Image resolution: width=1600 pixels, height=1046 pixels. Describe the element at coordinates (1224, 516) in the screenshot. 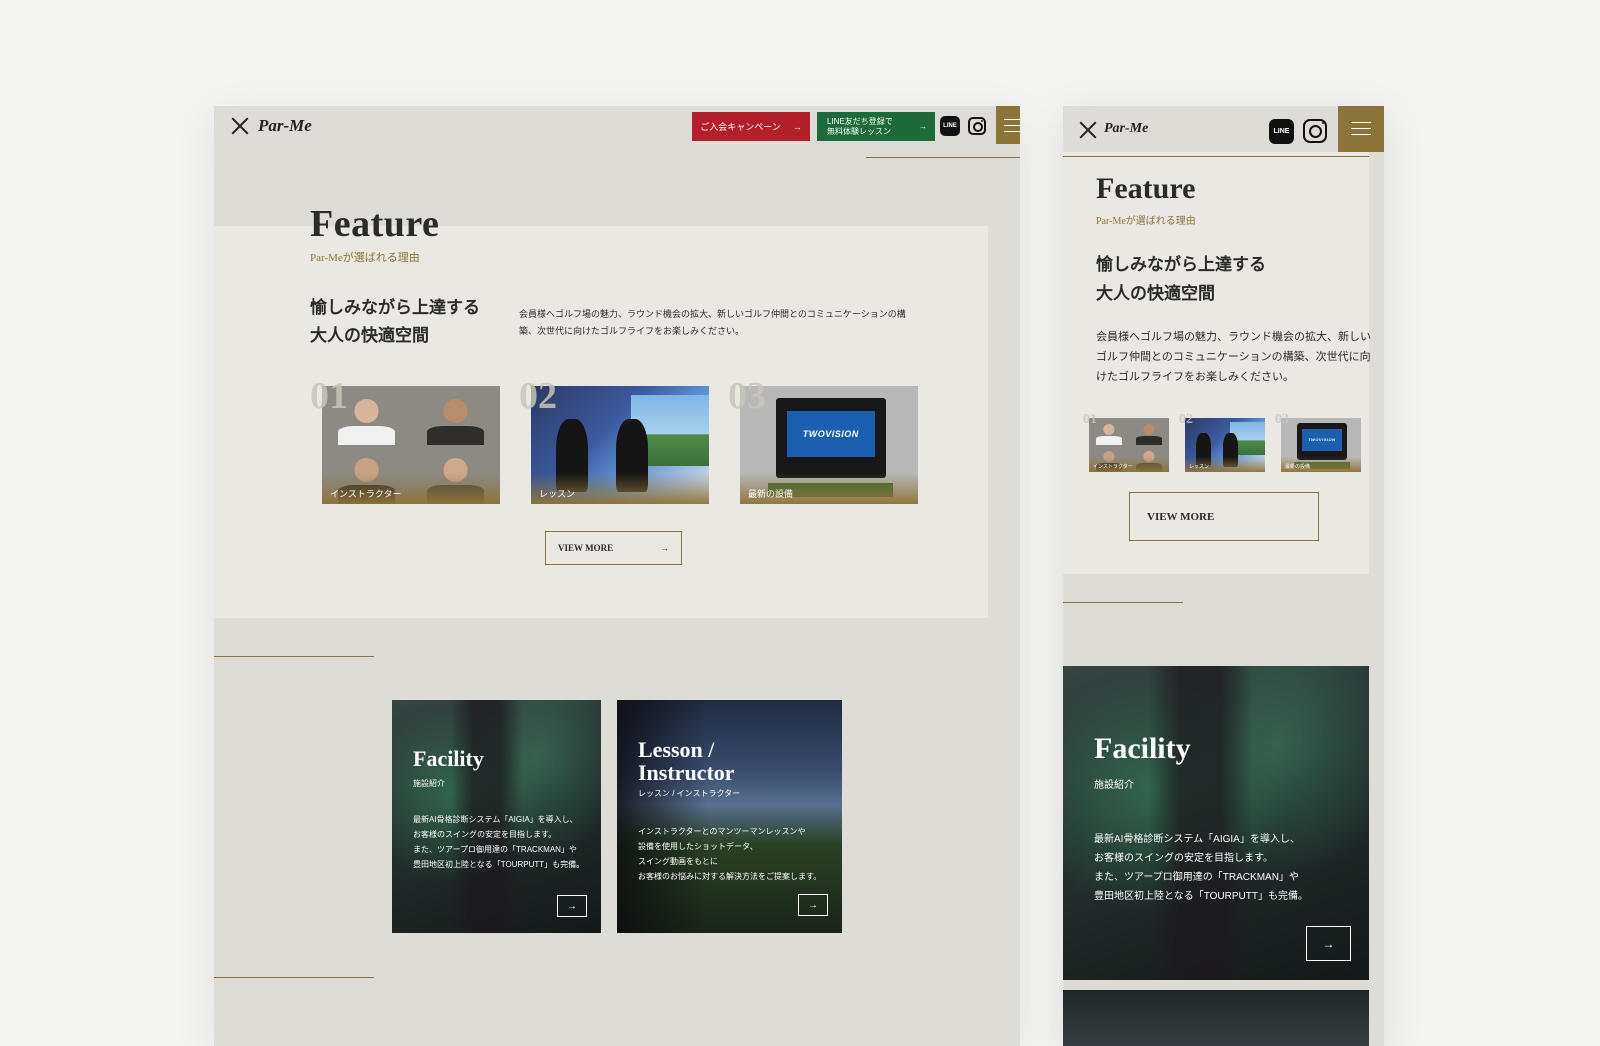

I see `view-more-button: VIEW MORE` at that location.